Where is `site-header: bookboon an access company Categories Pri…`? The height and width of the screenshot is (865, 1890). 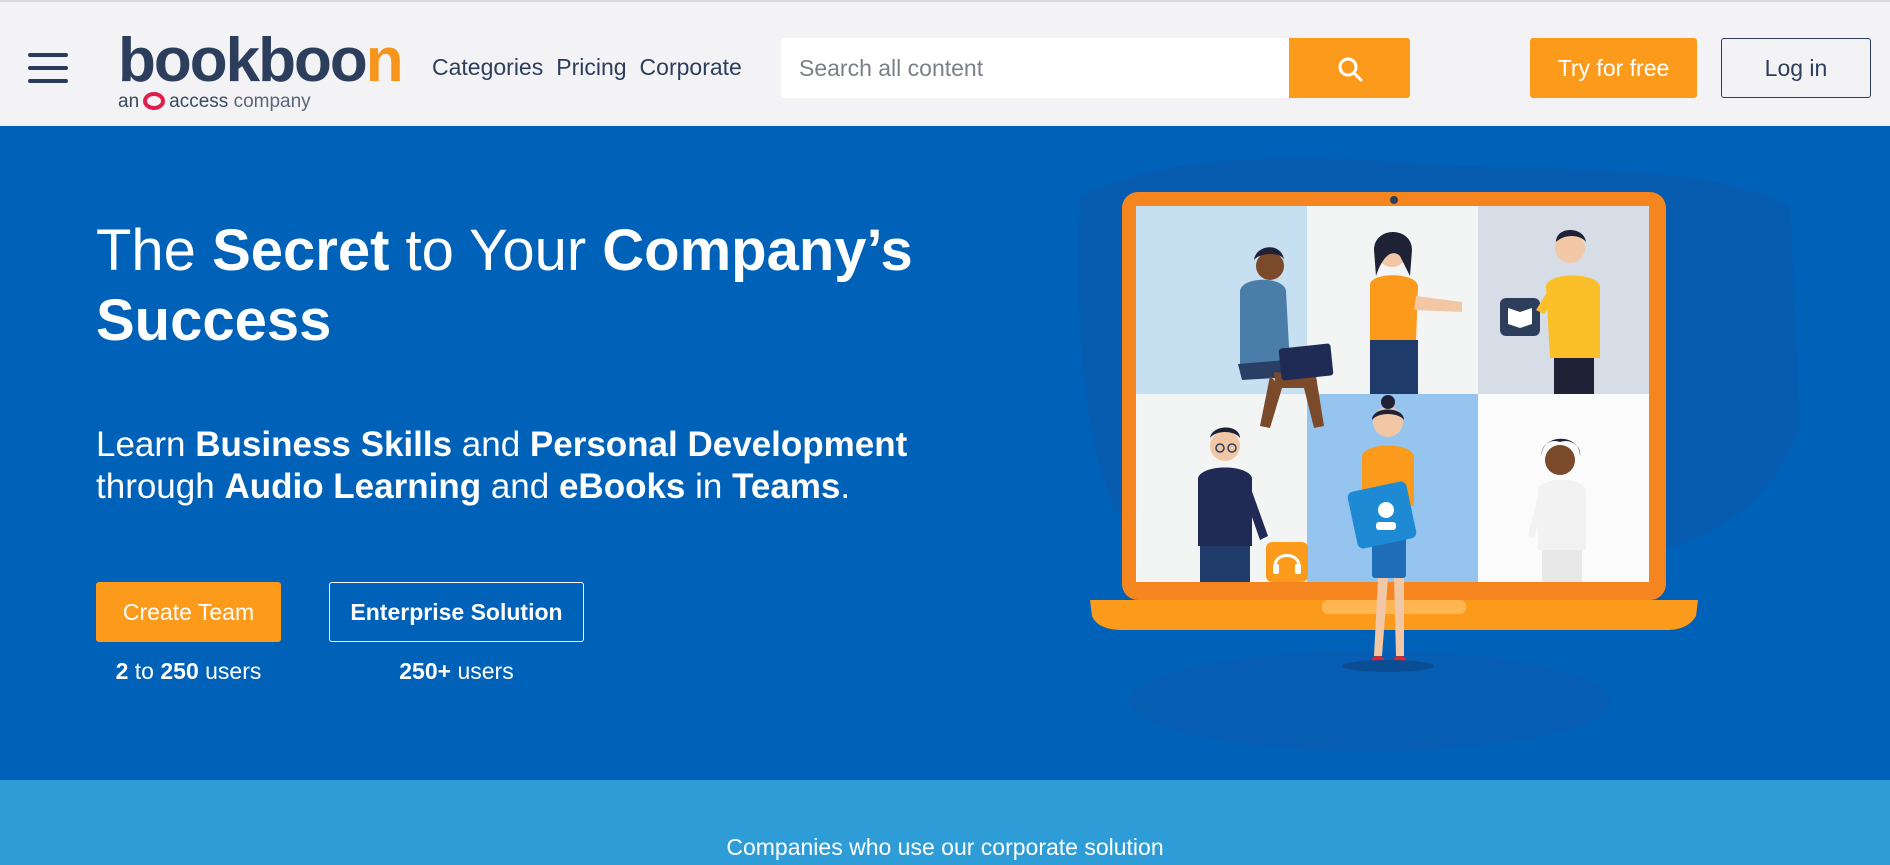
site-header: bookboon an access company Categories Pri… is located at coordinates (945, 63).